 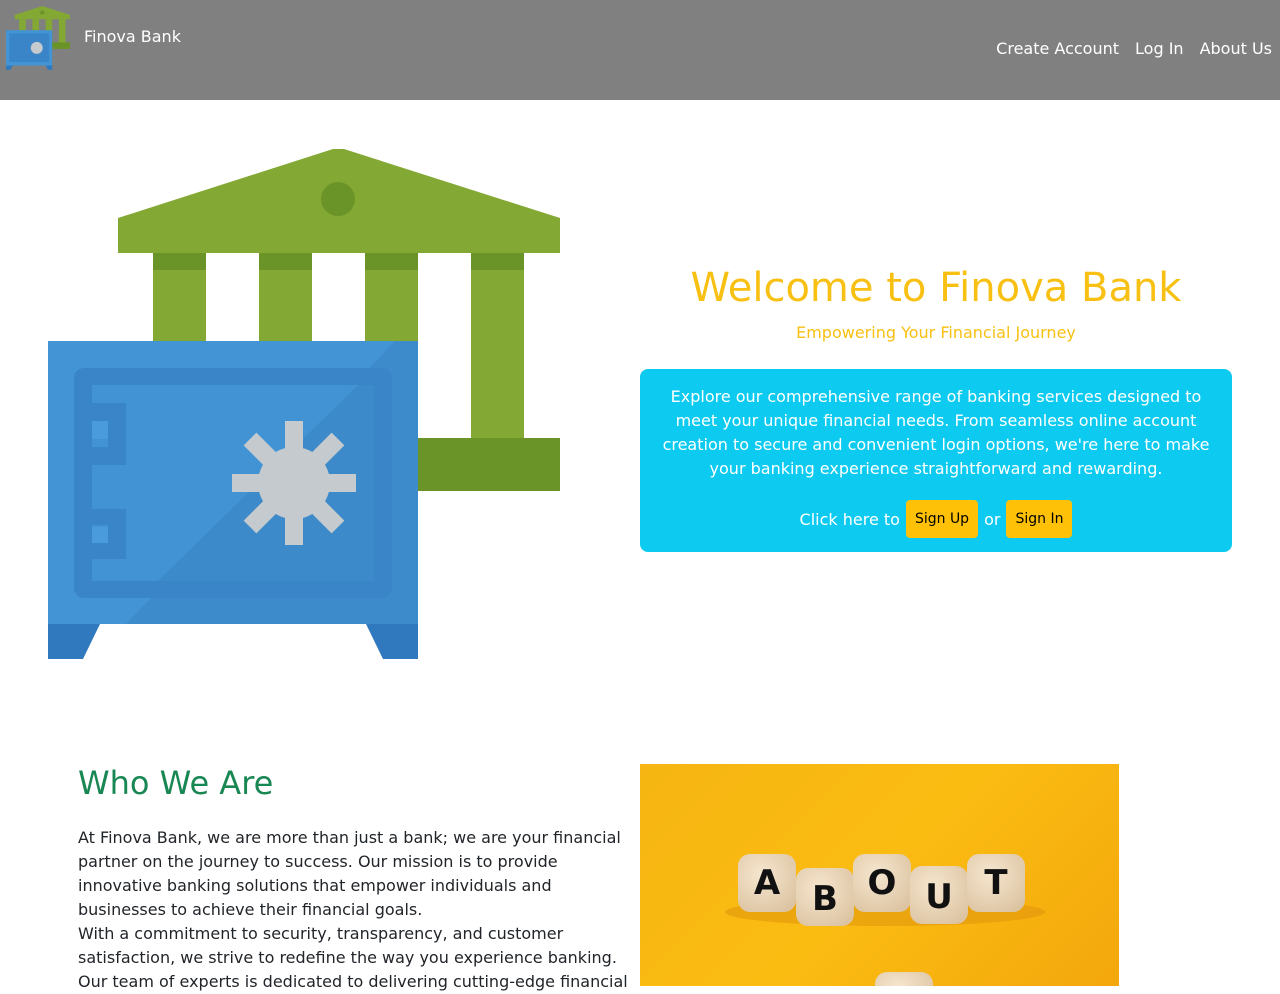 I want to click on letter-t: T, so click(x=996, y=883).